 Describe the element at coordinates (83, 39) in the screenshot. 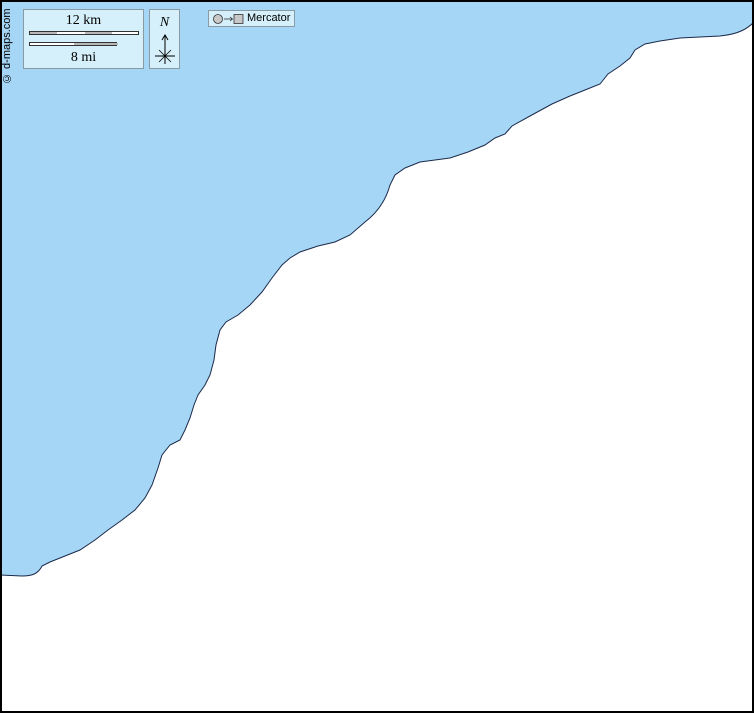

I see `scale-bar-box: 12 km 8 mi` at that location.